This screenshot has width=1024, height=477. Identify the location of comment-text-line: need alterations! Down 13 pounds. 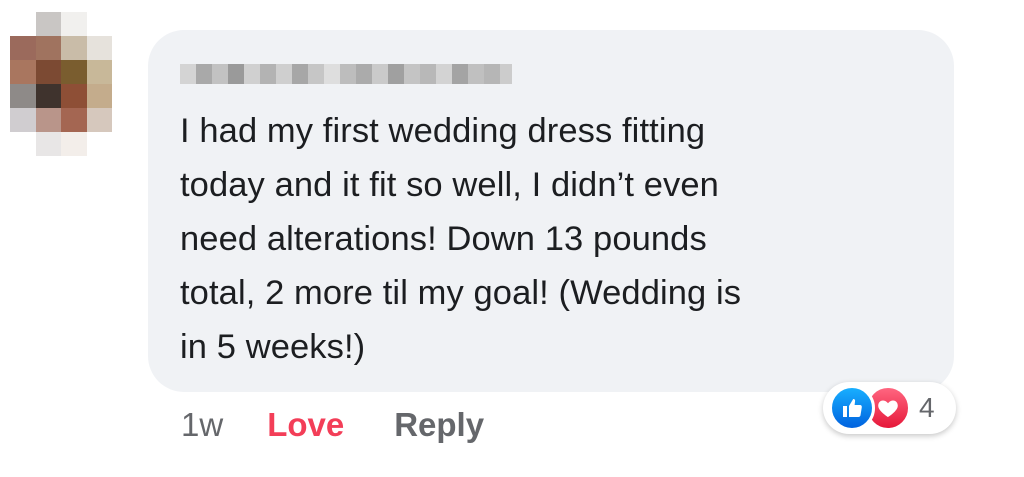
(443, 239).